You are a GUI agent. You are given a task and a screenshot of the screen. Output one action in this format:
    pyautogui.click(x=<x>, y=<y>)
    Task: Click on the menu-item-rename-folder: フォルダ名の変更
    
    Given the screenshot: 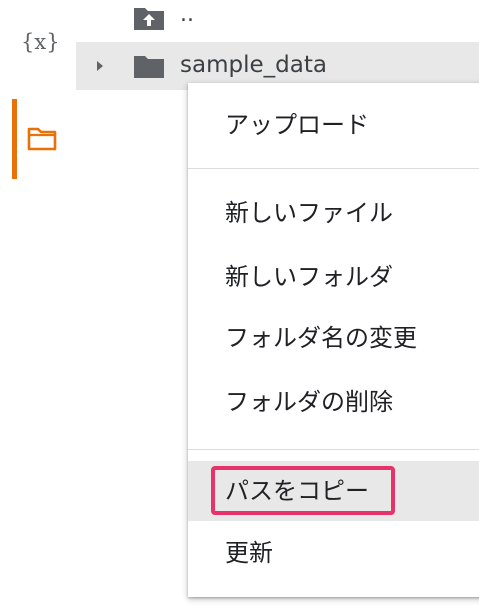 What is the action you would take?
    pyautogui.click(x=333, y=338)
    